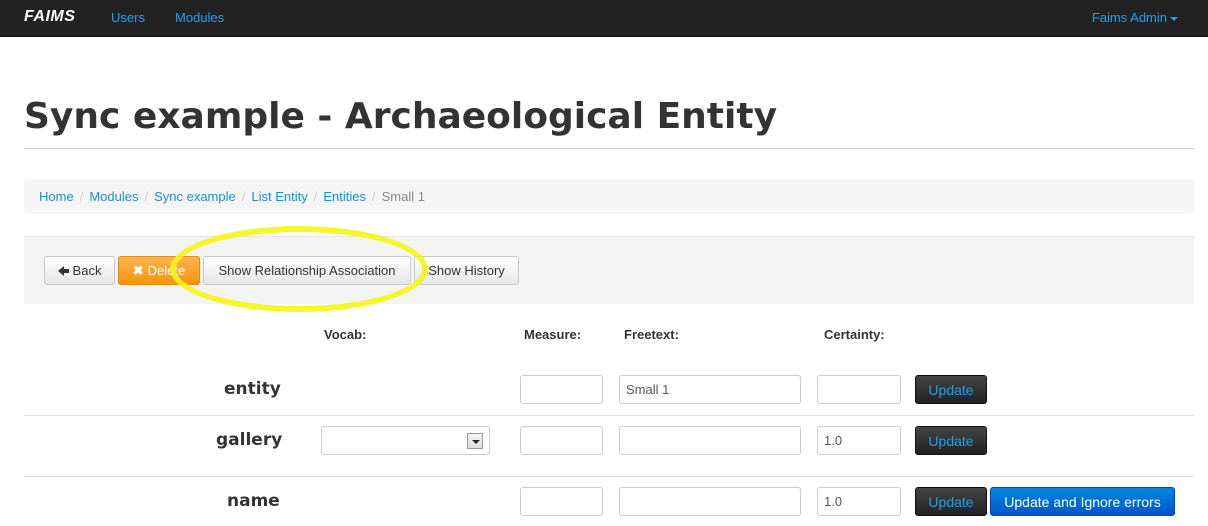 Image resolution: width=1208 pixels, height=526 pixels. Describe the element at coordinates (710, 389) in the screenshot. I see `freetext-input-entity` at that location.